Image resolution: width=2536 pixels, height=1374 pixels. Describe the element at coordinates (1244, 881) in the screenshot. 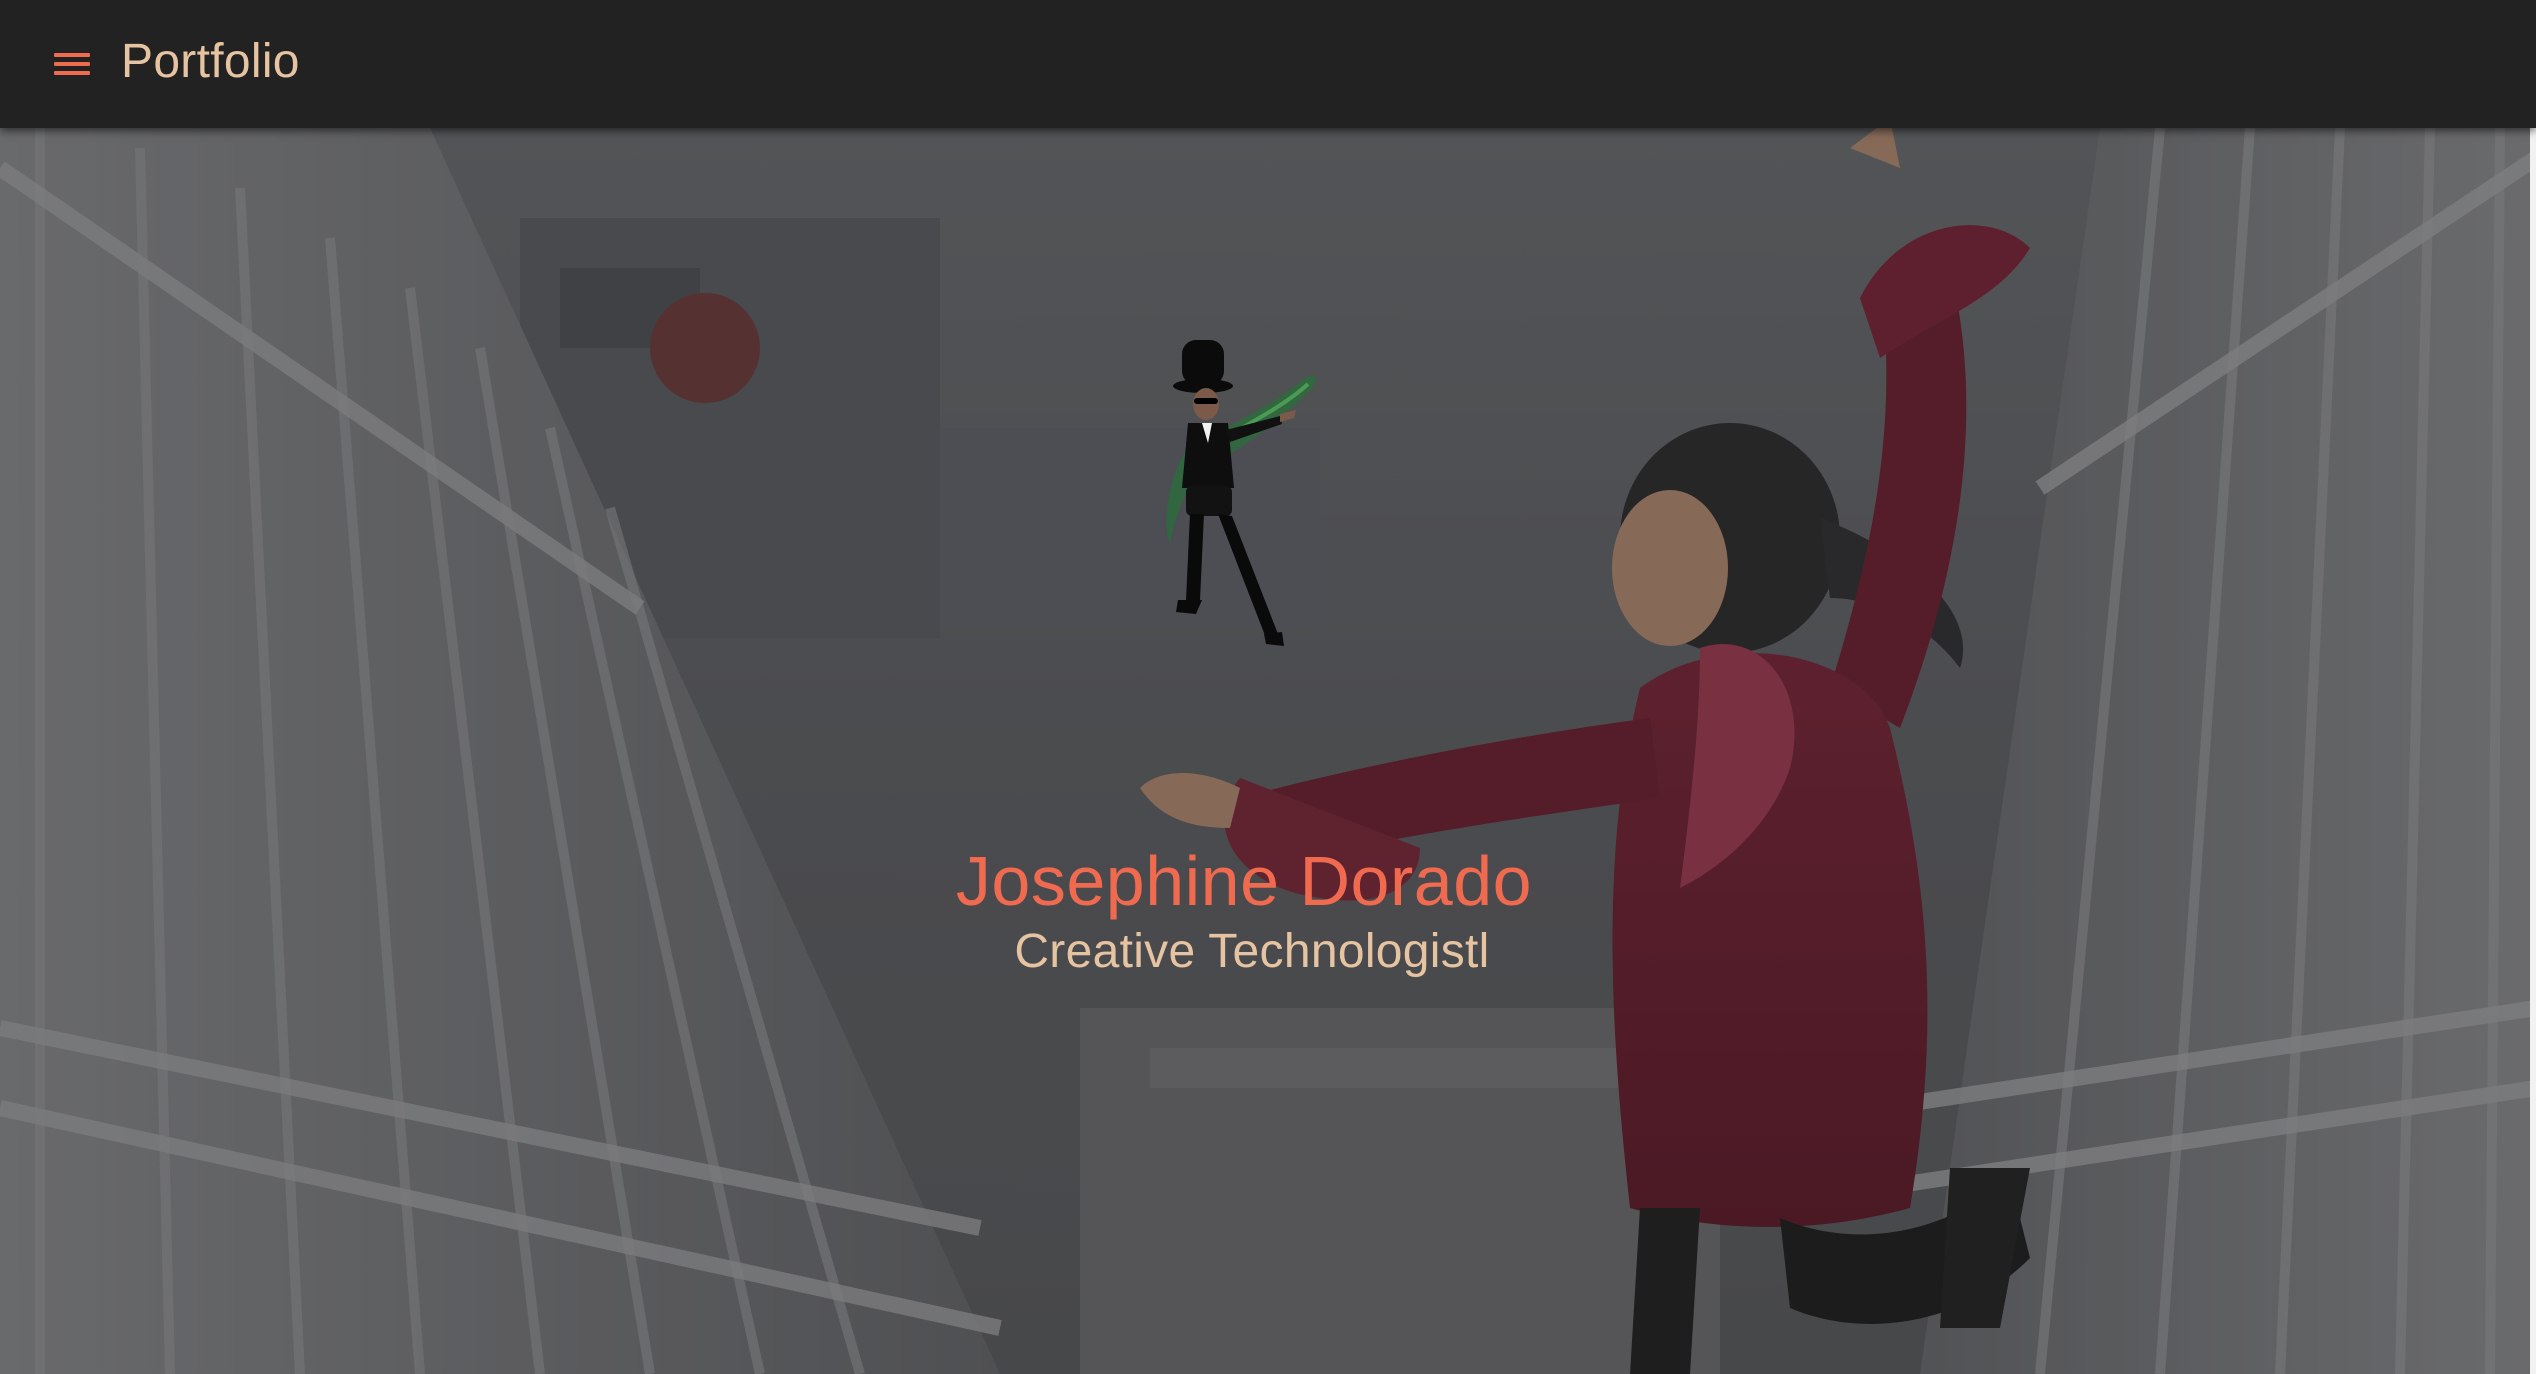

I see `hero-name-heading: Josephine Dorado` at that location.